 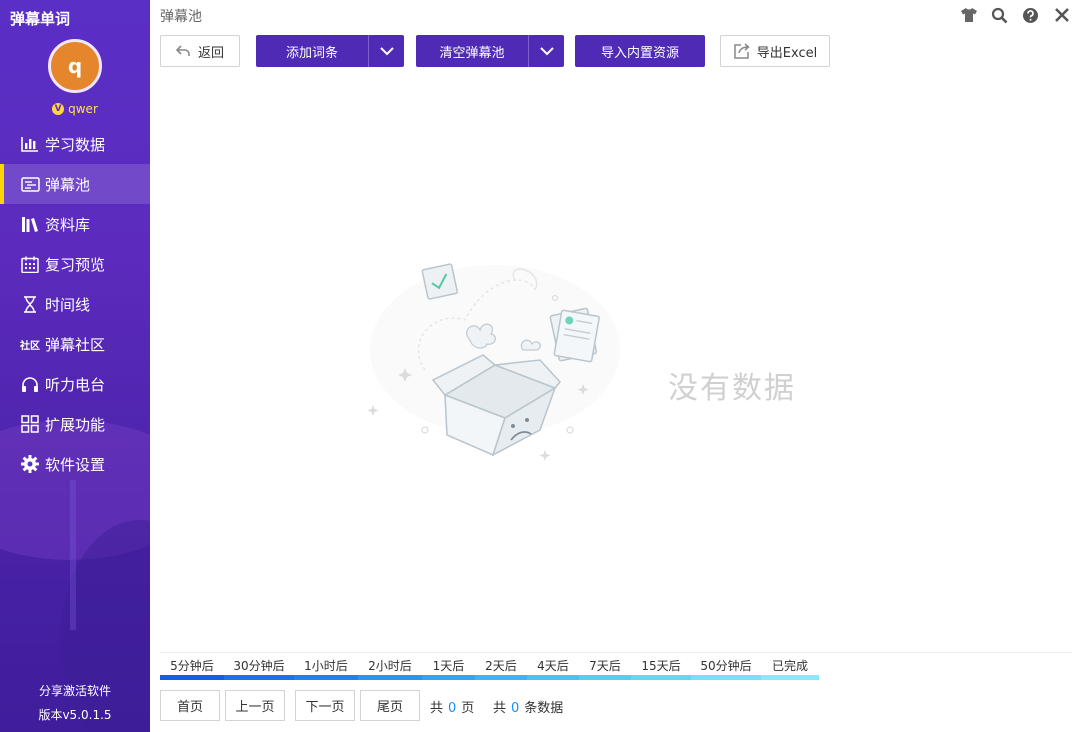 I want to click on legend-label: 15天后, so click(x=661, y=666).